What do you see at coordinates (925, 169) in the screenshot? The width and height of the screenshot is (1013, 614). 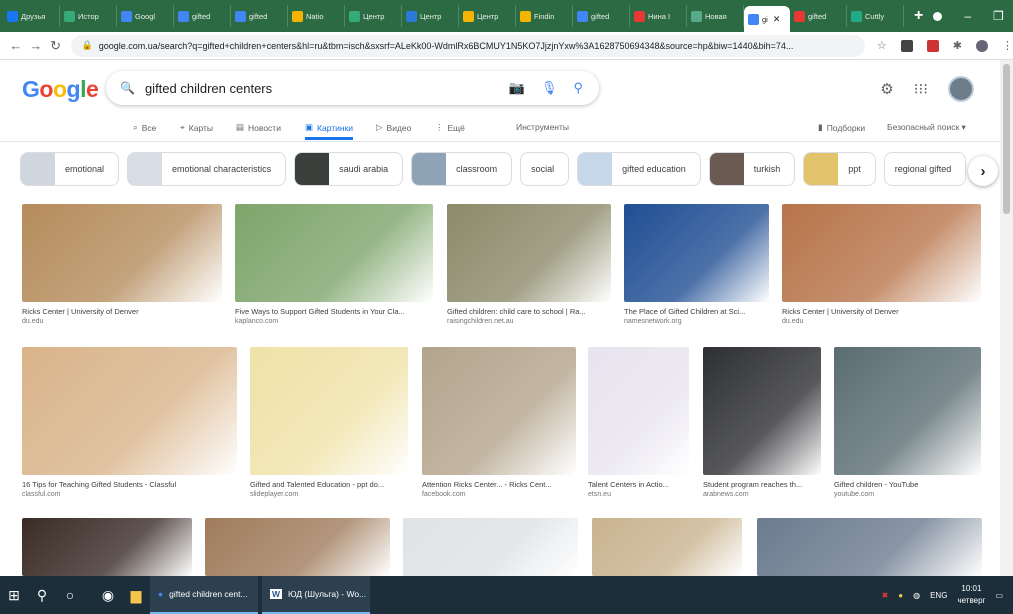 I see `related-search-chip: regional gifted` at bounding box center [925, 169].